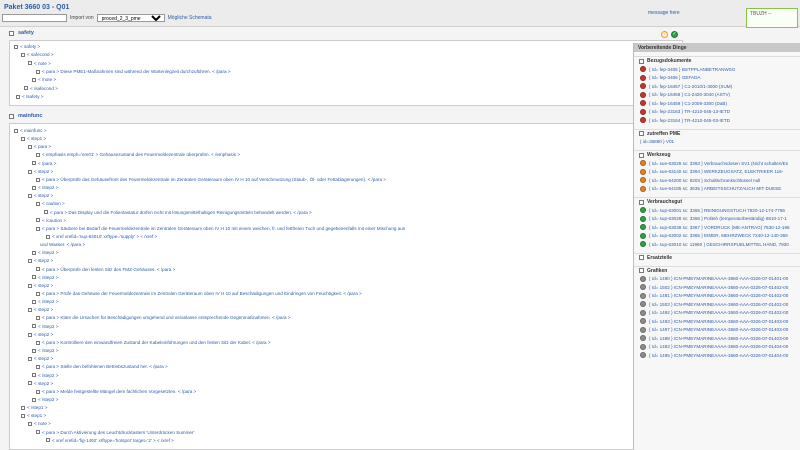  Describe the element at coordinates (717, 201) in the screenshot. I see `panel-group-header: Verbrauchsgut` at that location.